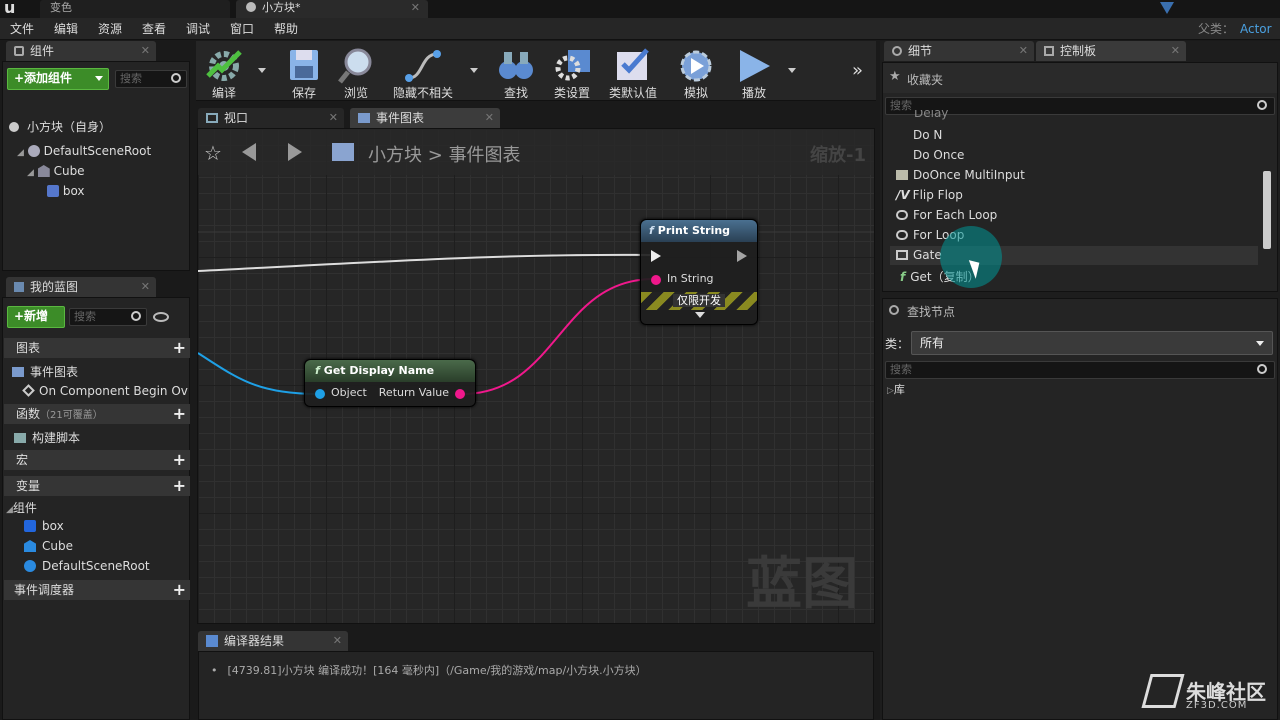 This screenshot has width=1280, height=720. Describe the element at coordinates (179, 460) in the screenshot. I see `add-macro-icon: +` at that location.